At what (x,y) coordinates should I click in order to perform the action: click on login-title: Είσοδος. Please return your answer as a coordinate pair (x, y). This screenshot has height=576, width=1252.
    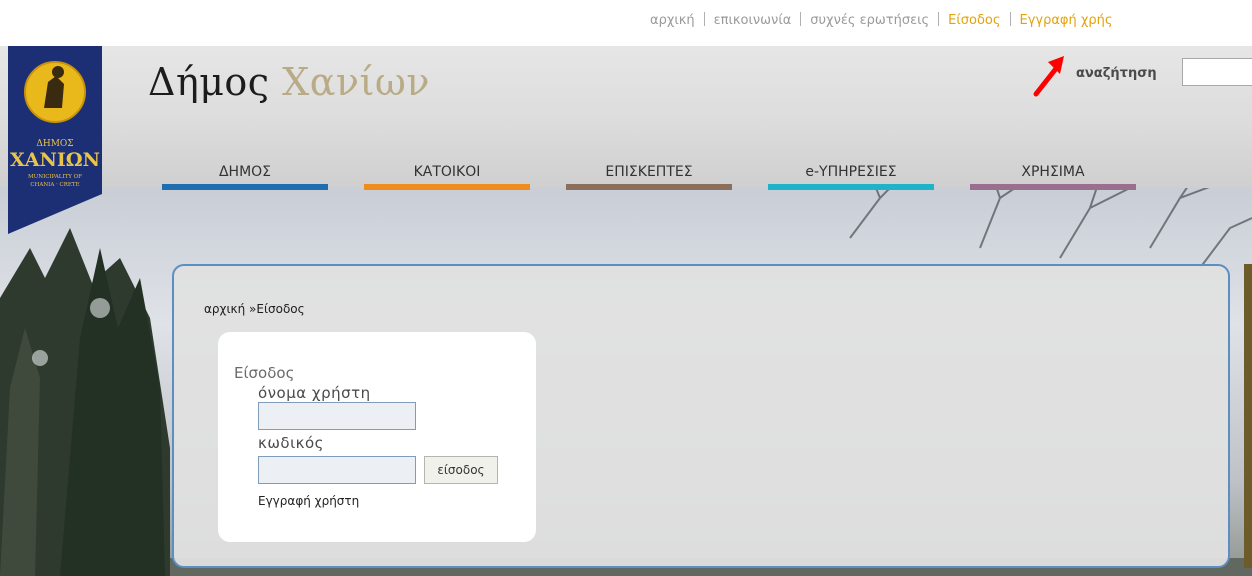
    Looking at the image, I should click on (264, 373).